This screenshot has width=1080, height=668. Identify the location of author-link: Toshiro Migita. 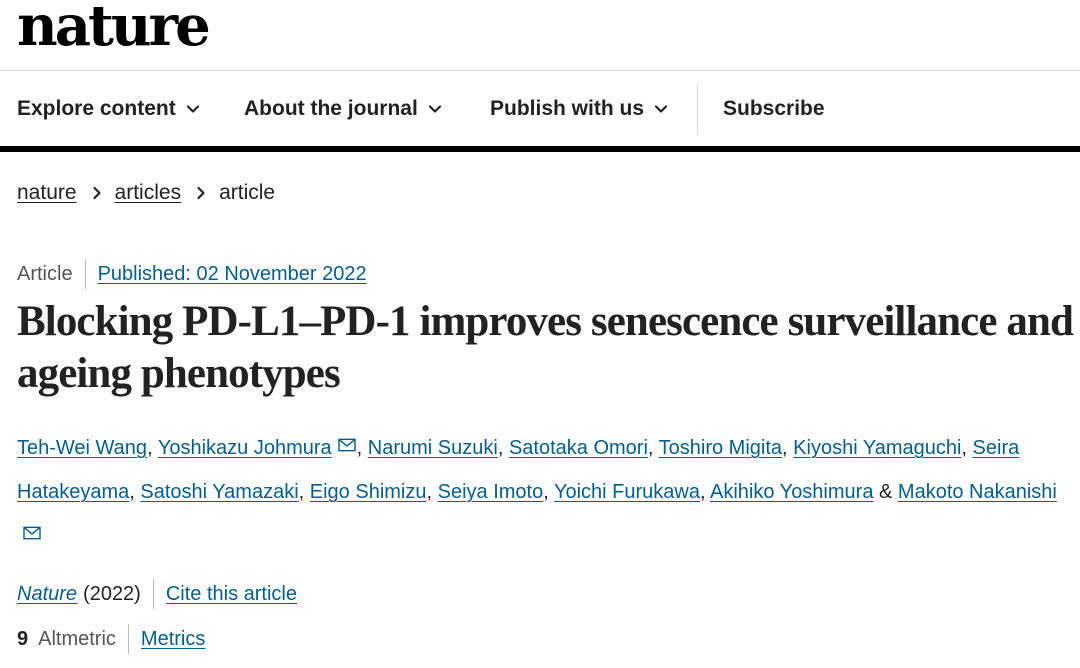
(720, 448).